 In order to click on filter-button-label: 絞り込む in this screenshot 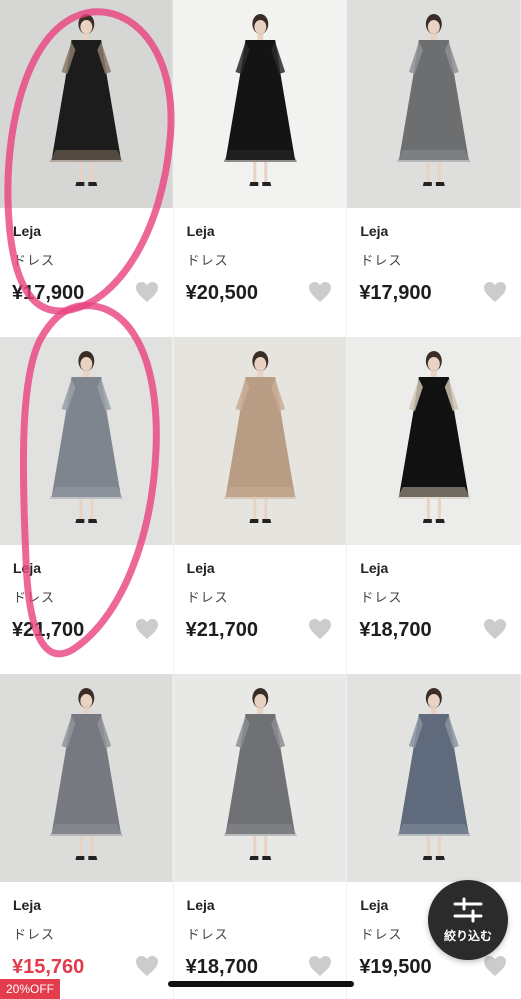, I will do `click(467, 935)`.